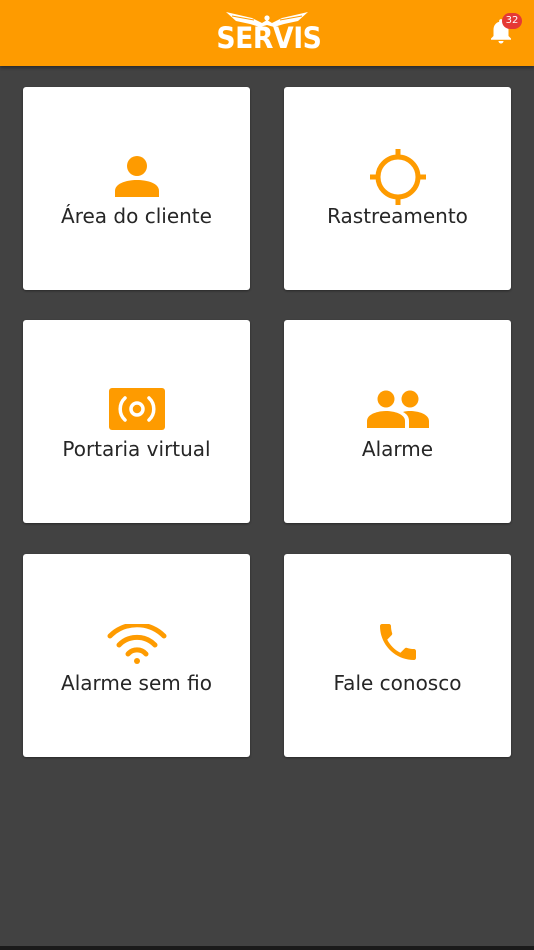 This screenshot has width=534, height=950. Describe the element at coordinates (136, 644) in the screenshot. I see `wifi-icon` at that location.